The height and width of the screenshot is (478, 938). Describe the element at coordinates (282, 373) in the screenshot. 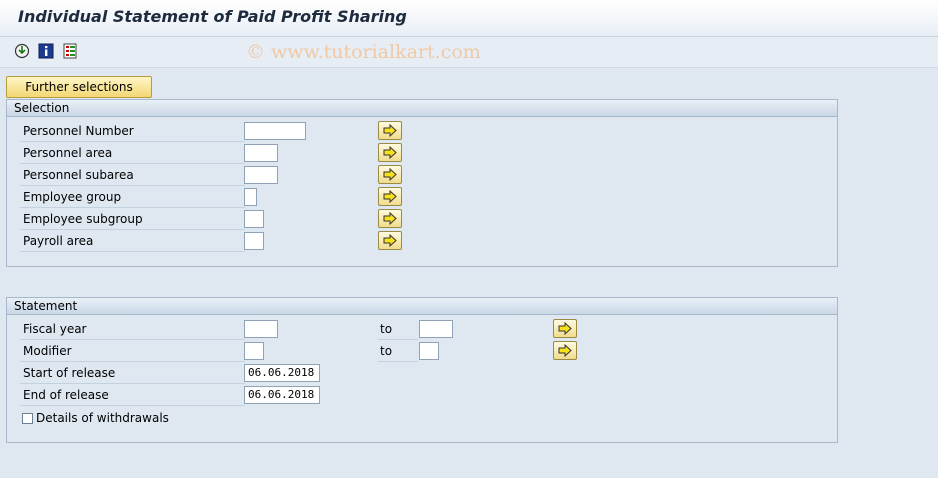

I see `start-of-release-input: 06.06.2018` at that location.